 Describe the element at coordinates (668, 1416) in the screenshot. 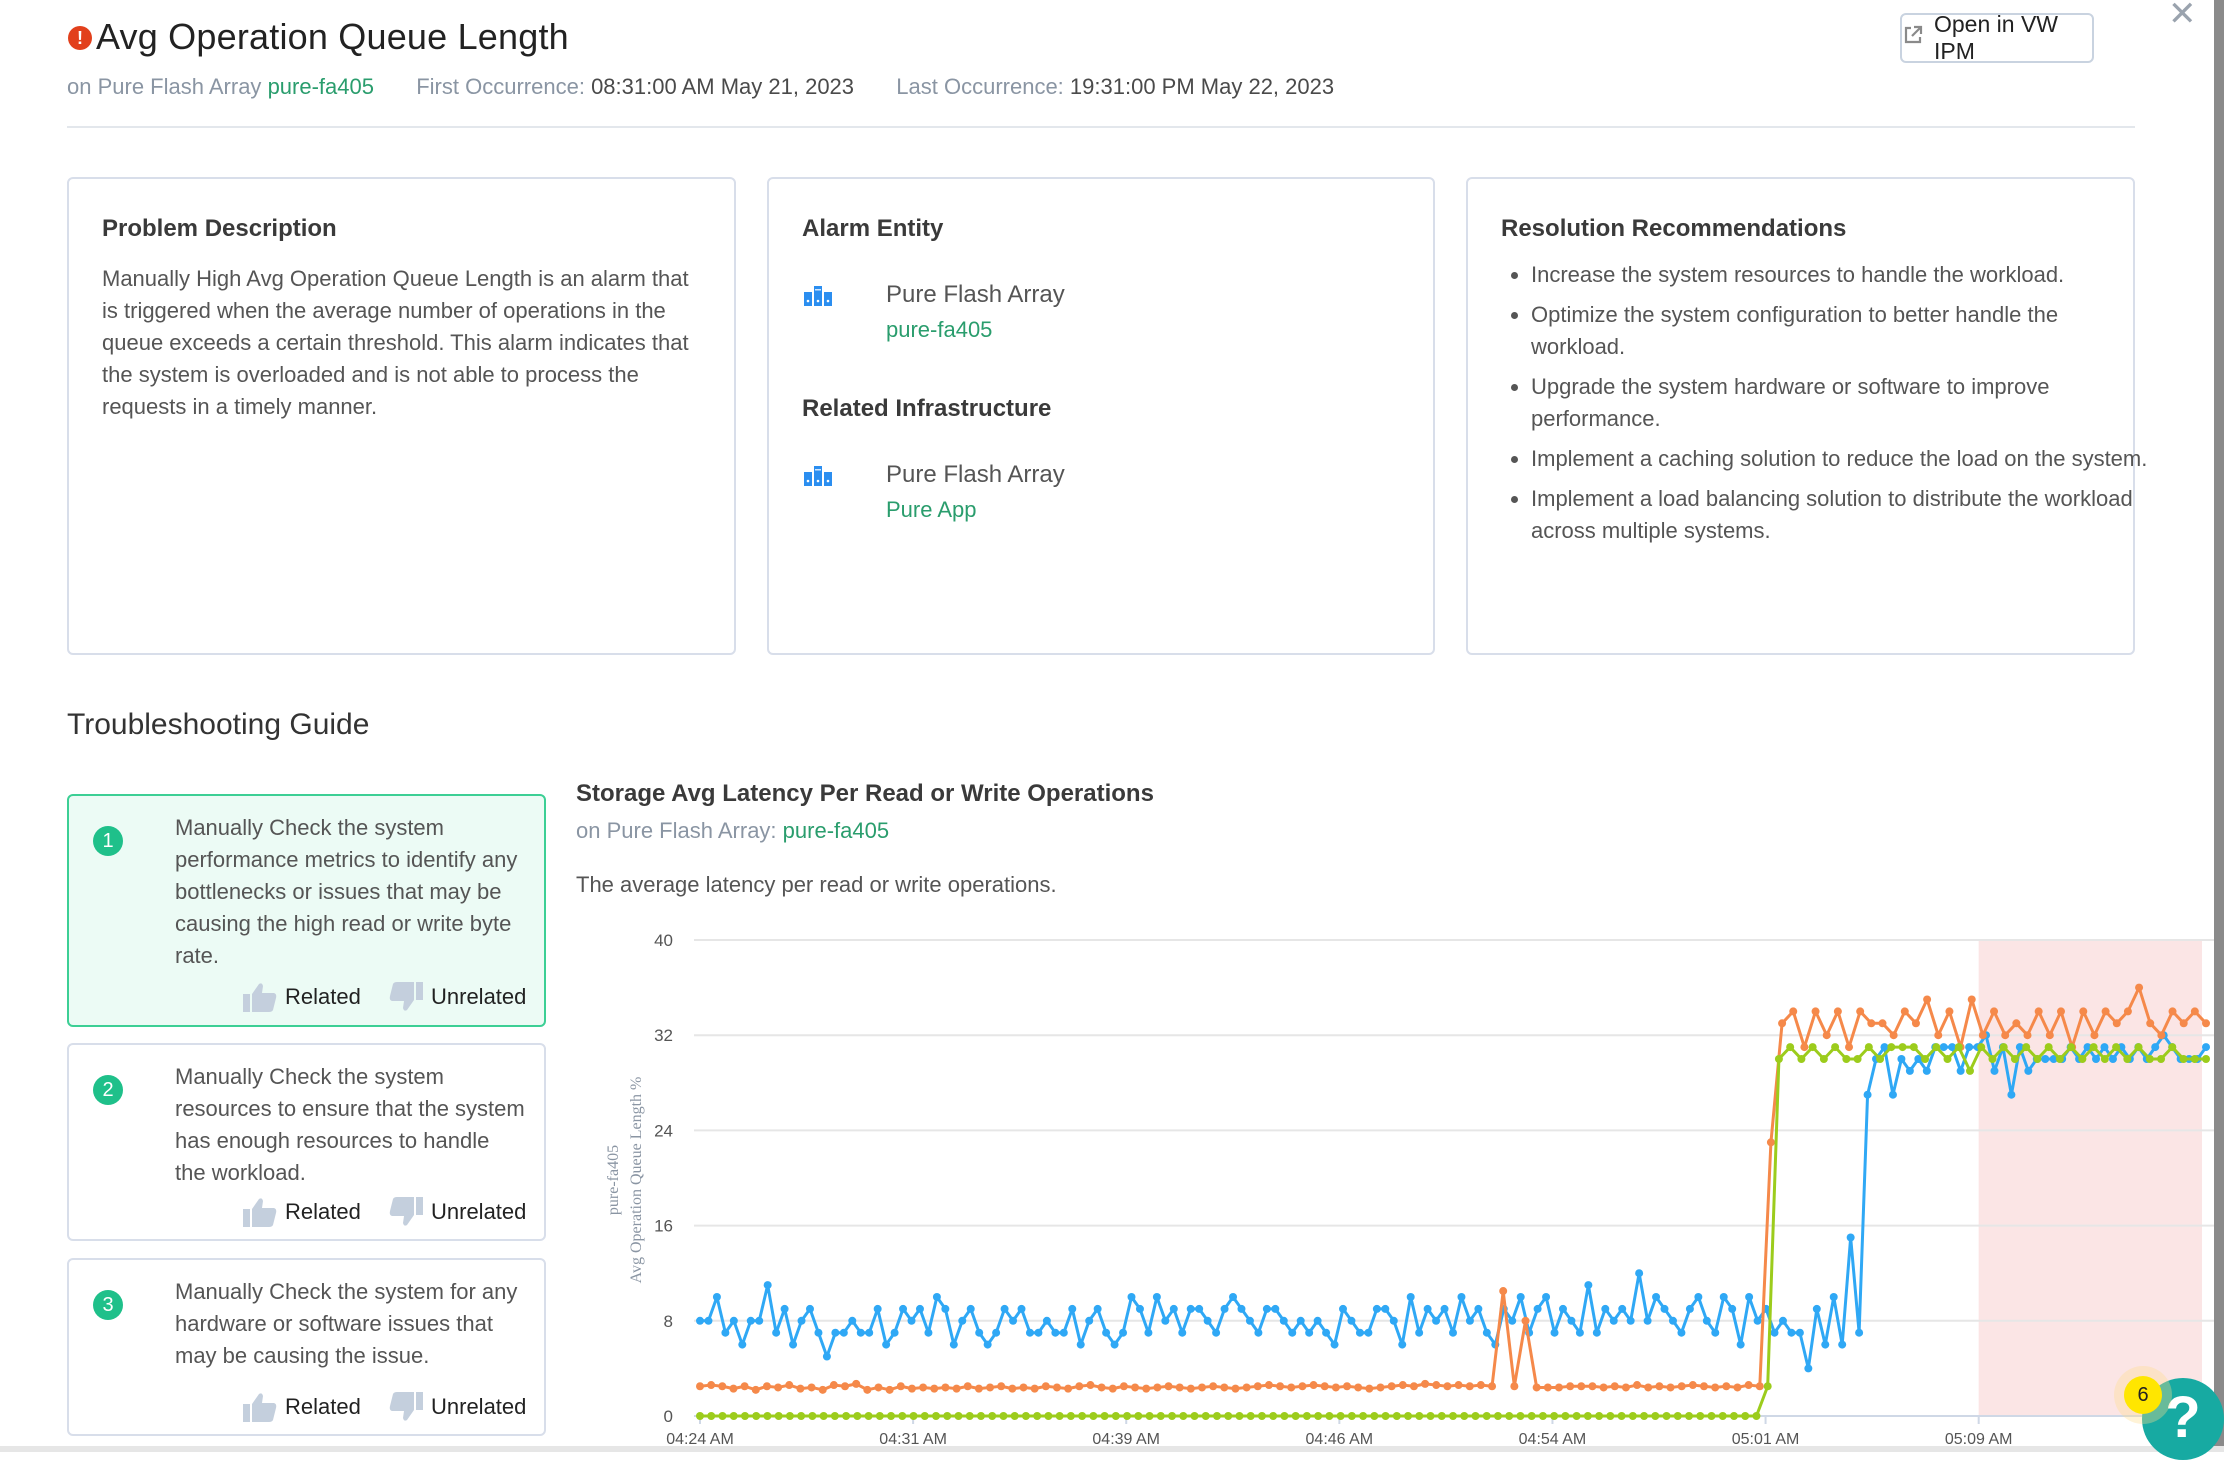

I see `y-tick-label: 0` at that location.